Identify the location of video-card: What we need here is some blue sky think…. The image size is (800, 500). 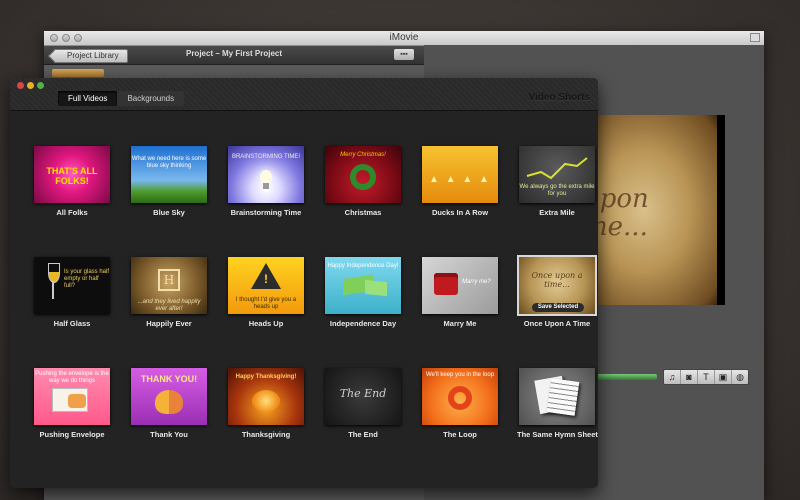
(169, 181).